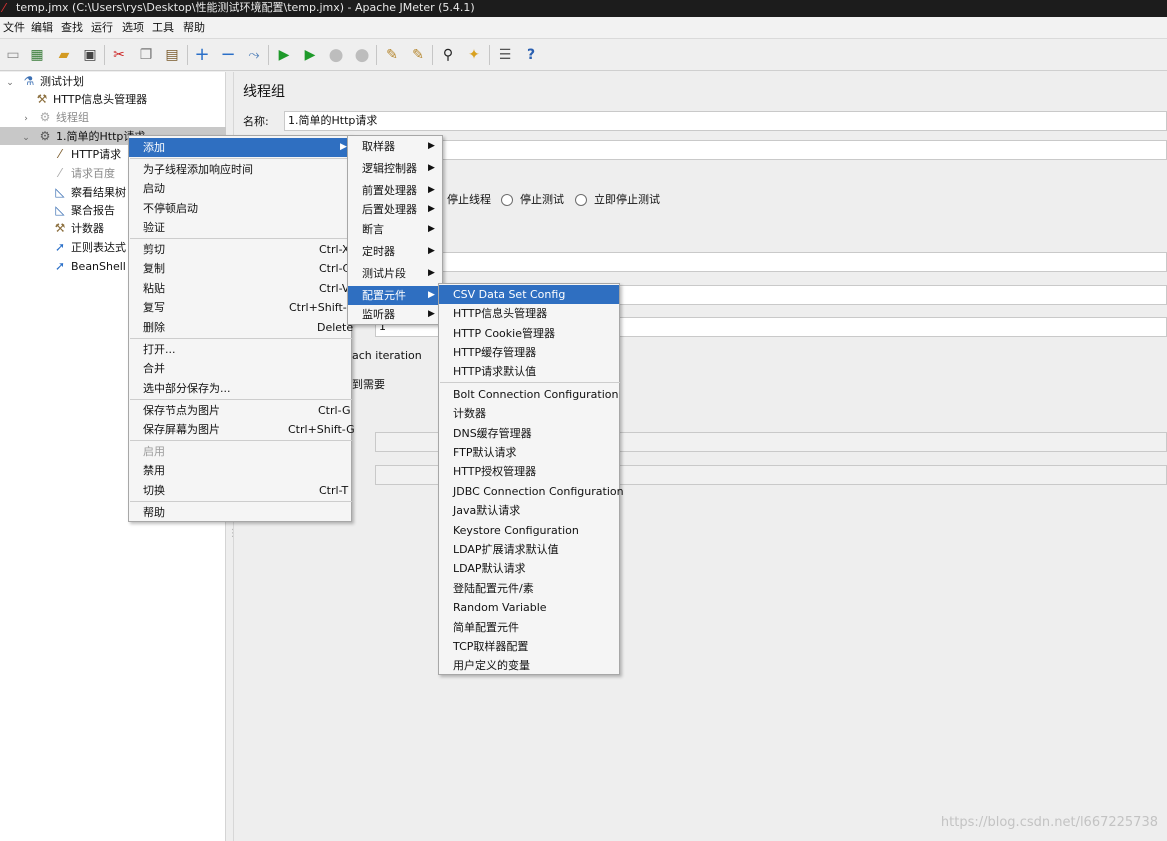 This screenshot has width=1167, height=841. Describe the element at coordinates (102, 28) in the screenshot. I see `menu-run: 运行` at that location.